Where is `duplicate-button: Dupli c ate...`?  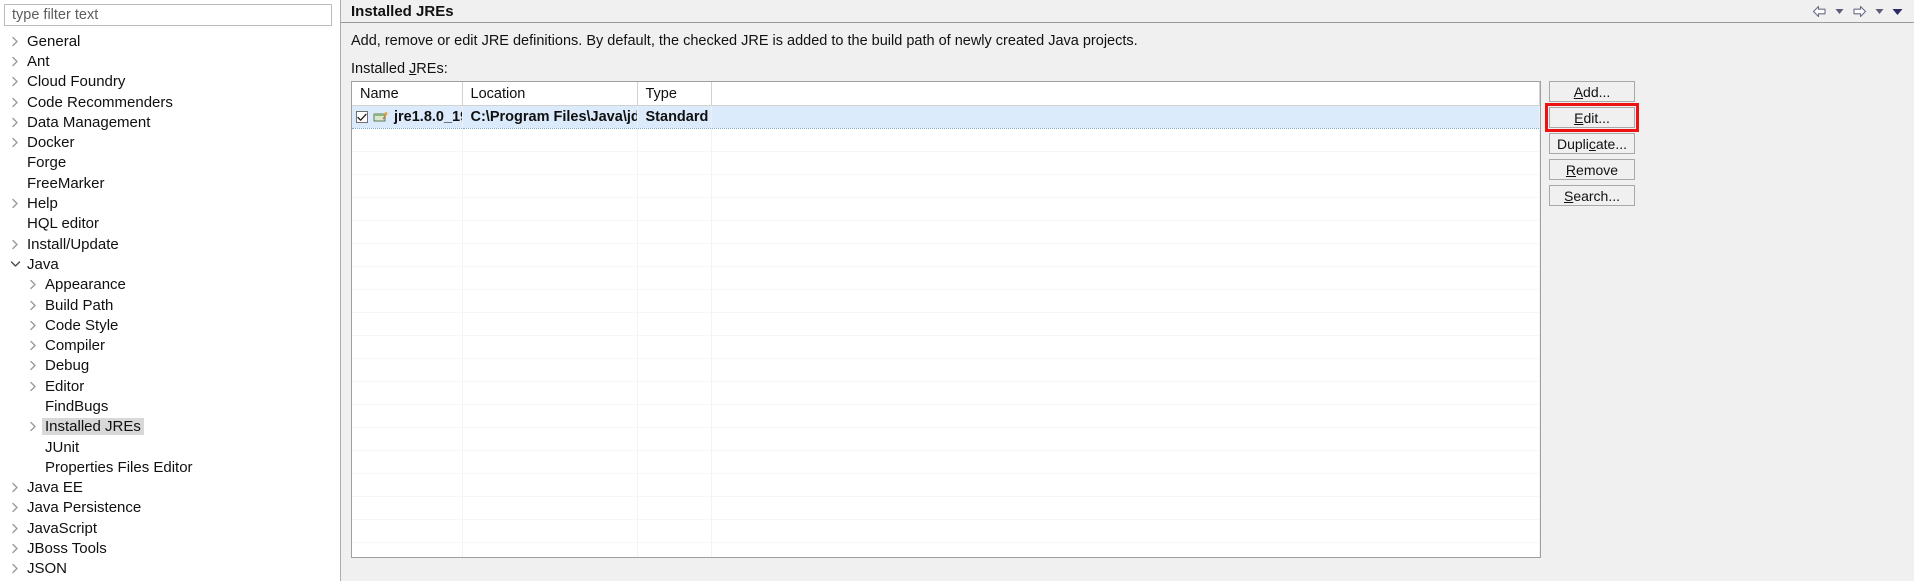
duplicate-button: Dupli c ate... is located at coordinates (1592, 143).